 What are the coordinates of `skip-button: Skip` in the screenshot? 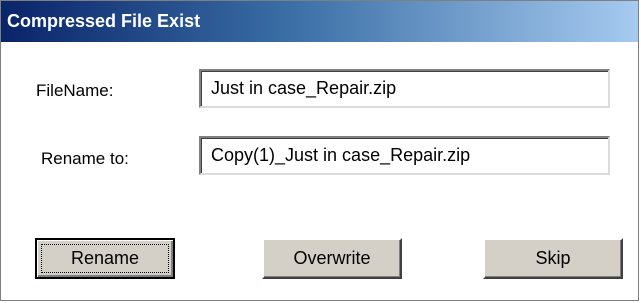 It's located at (553, 258).